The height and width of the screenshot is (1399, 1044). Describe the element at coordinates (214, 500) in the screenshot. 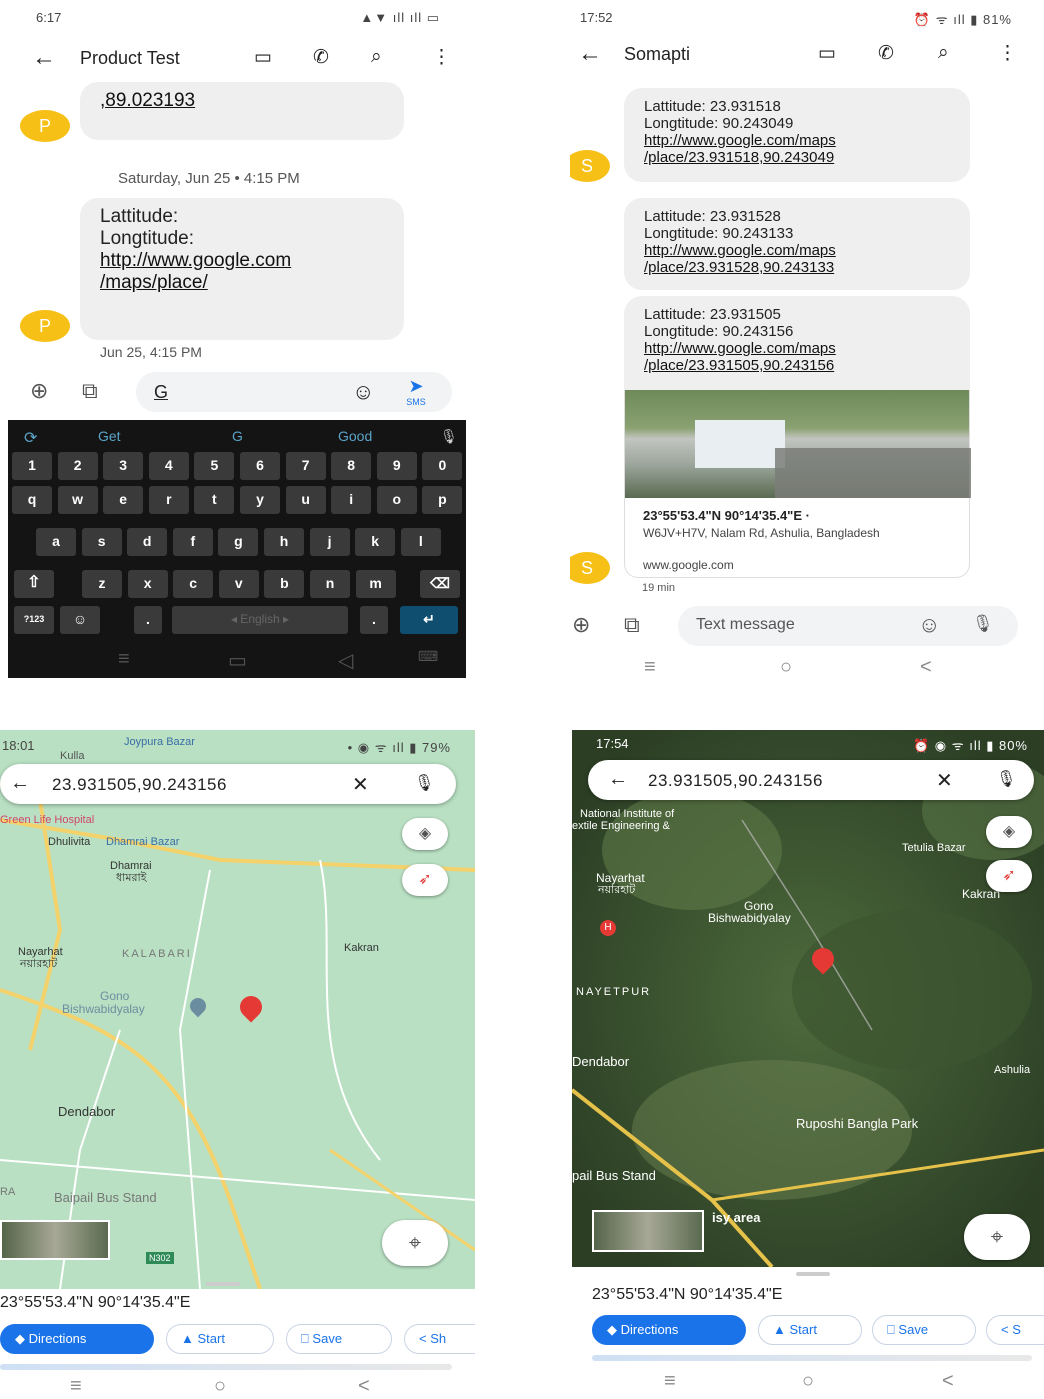

I see `key-t: t` at that location.